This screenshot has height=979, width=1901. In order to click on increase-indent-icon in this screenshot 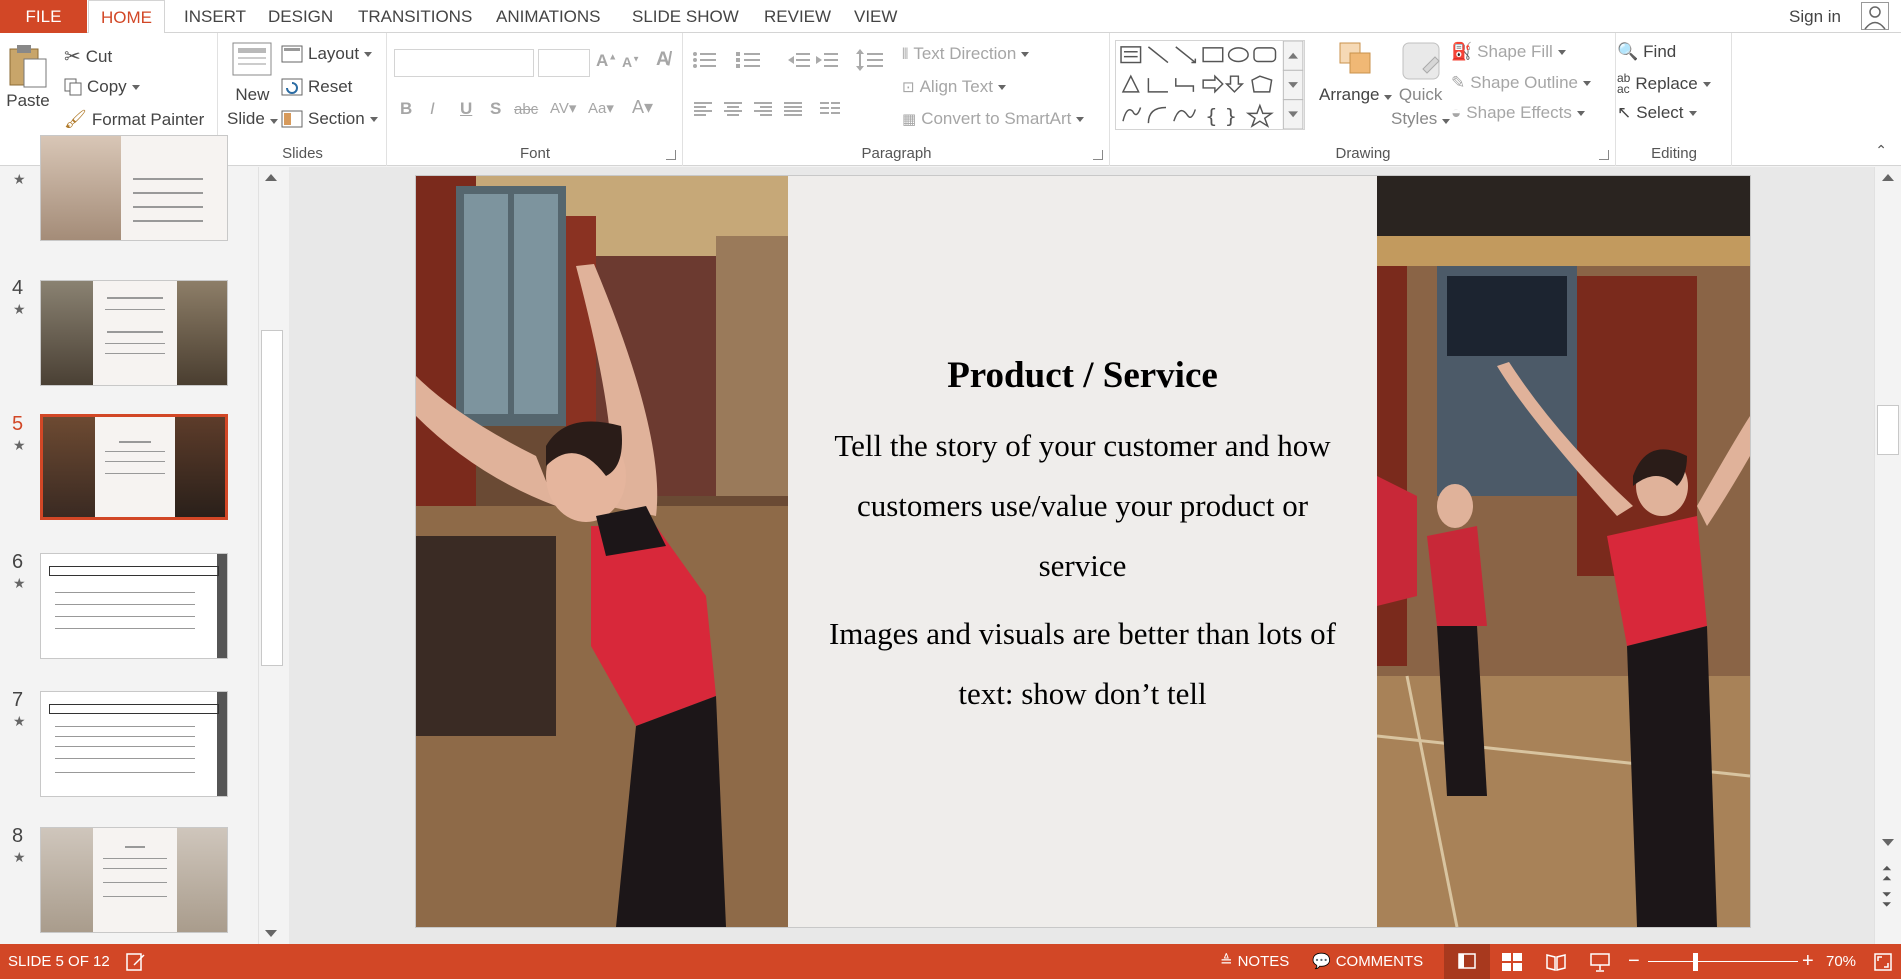, I will do `click(827, 60)`.